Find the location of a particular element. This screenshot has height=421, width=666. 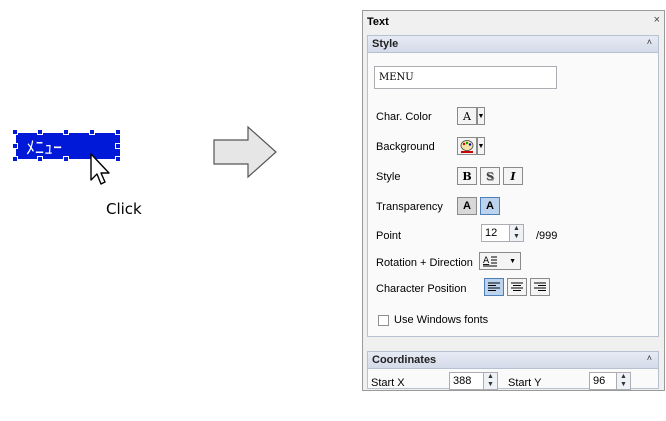

rotation-direction-dropdown: A ▼ is located at coordinates (500, 261).